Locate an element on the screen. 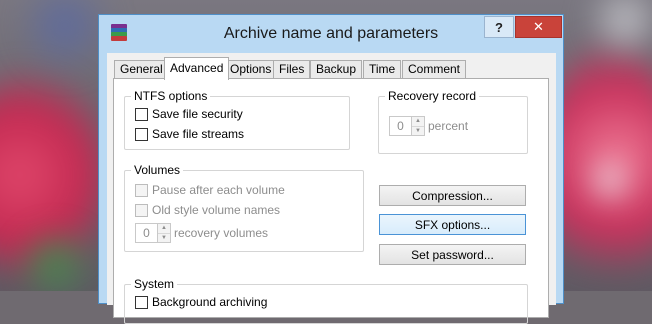  recovery-volumes-spinner: 0 ▲ ▼ recovery volumes is located at coordinates (201, 233).